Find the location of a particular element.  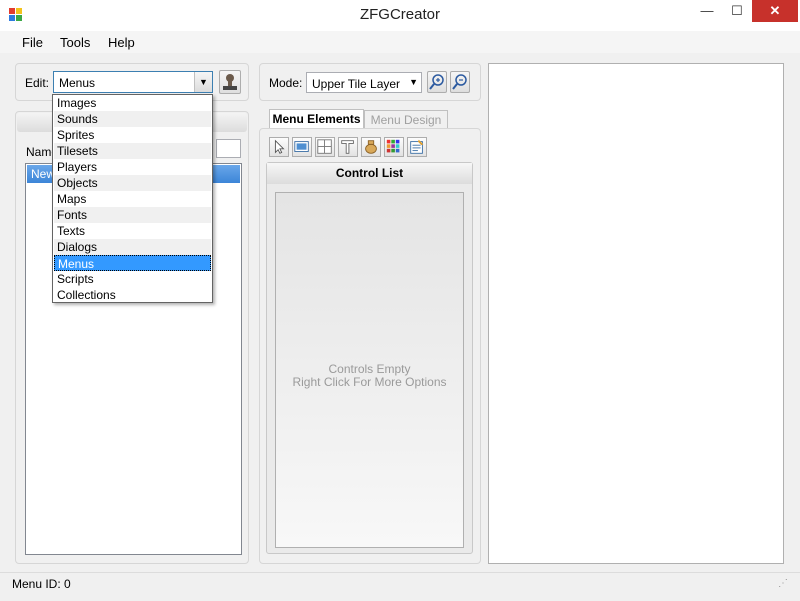

dropdown-option: Images is located at coordinates (132, 103).